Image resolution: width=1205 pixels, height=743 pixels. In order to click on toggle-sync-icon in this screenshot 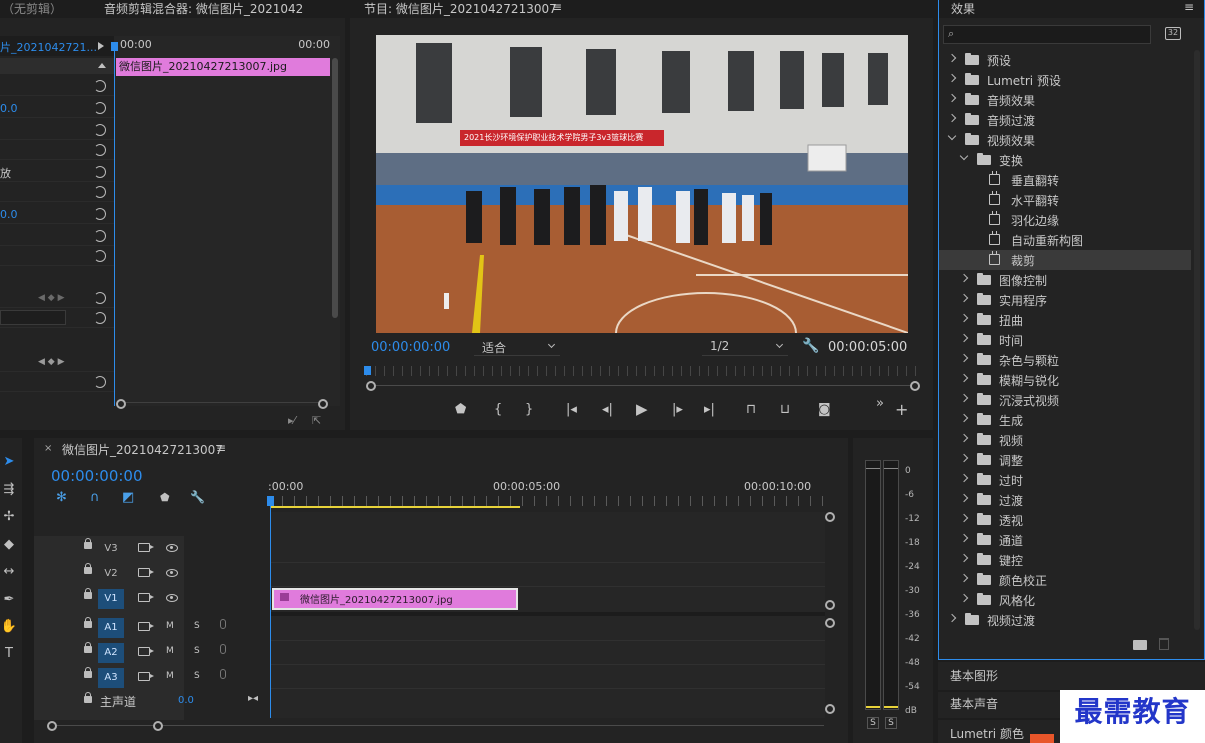, I will do `click(146, 572)`.